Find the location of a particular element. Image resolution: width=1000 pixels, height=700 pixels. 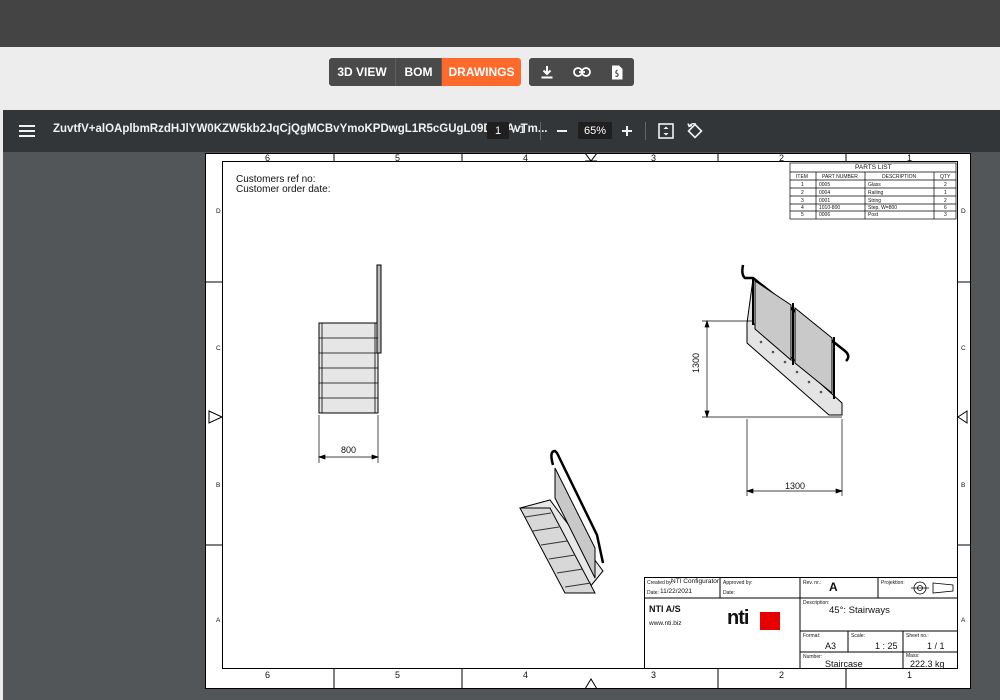

parts-number: 0005 is located at coordinates (825, 185).